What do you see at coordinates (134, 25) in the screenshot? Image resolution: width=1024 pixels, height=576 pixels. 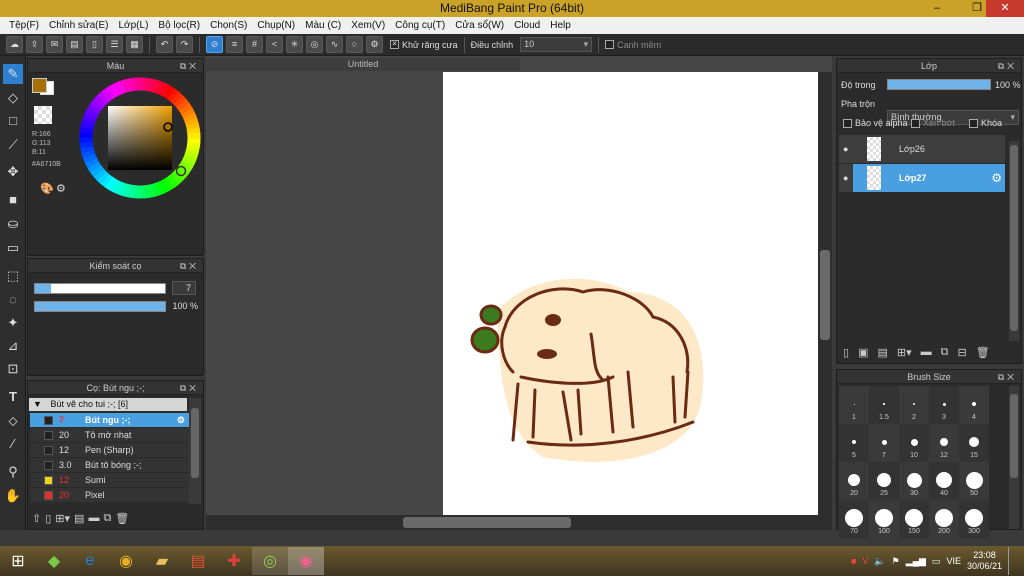 I see `menu-layer: Lớp(L)` at bounding box center [134, 25].